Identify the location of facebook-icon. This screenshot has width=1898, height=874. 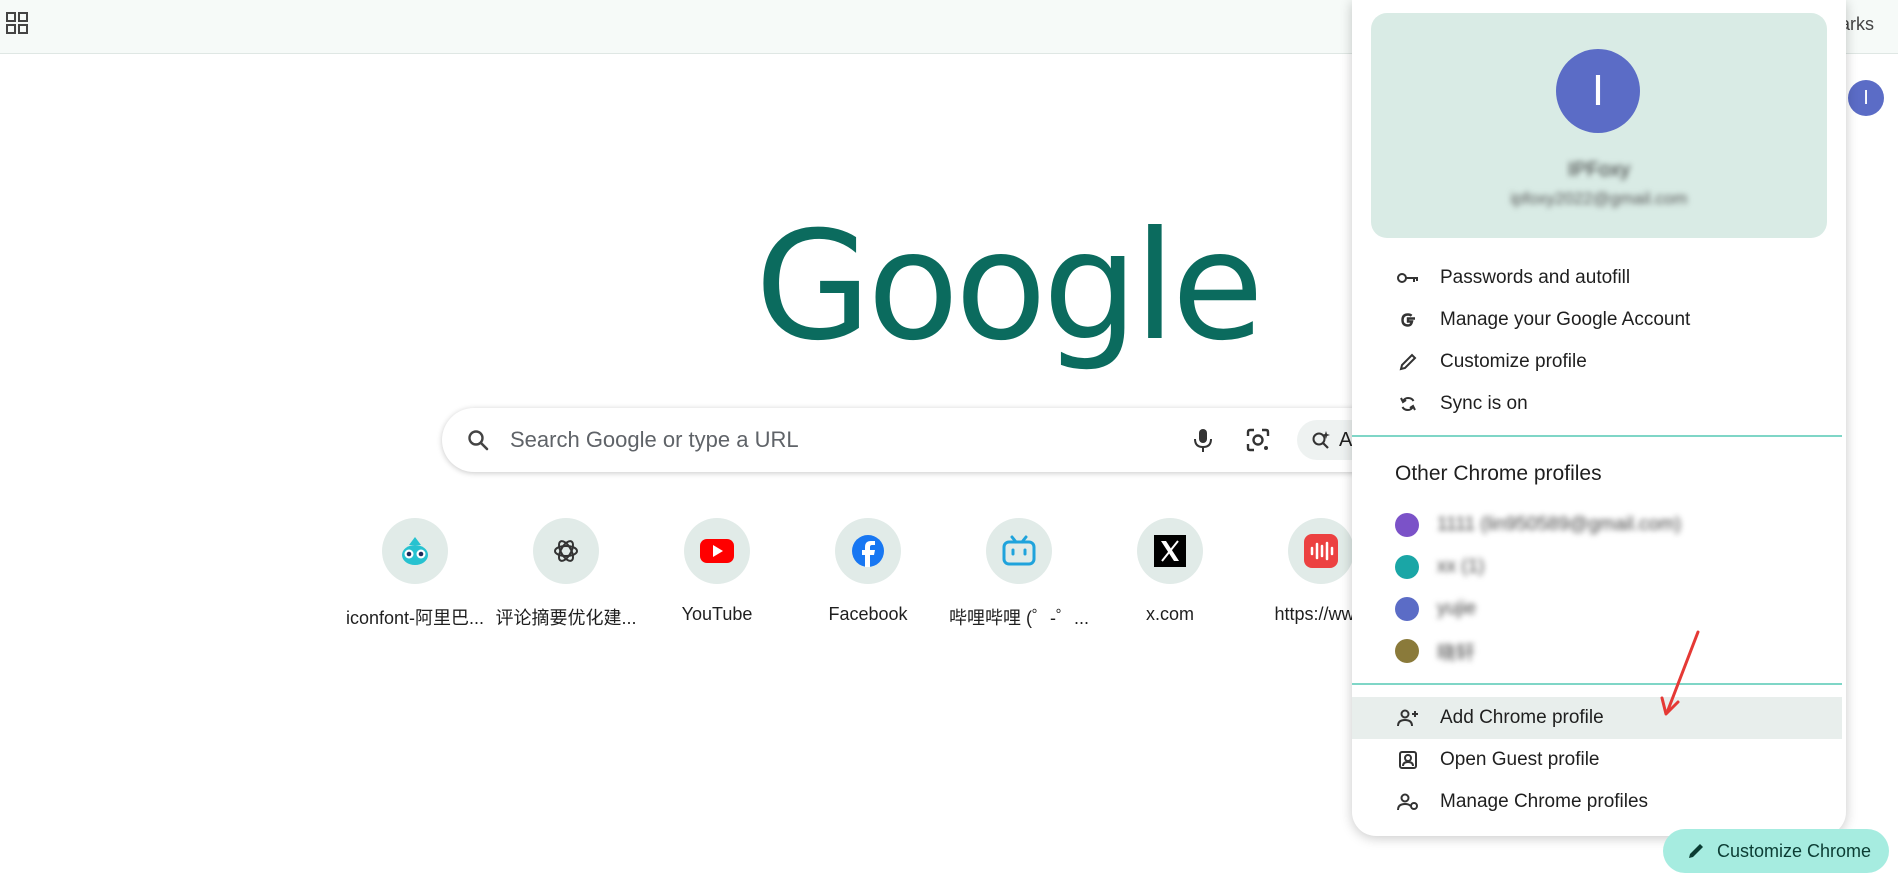
(868, 551).